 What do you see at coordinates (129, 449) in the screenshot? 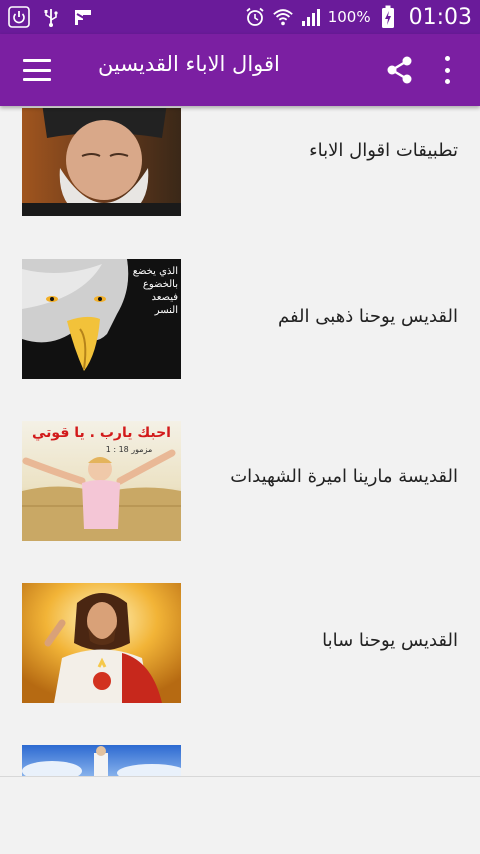
I see `thumbnail-text: مزمور 18 : 1` at bounding box center [129, 449].